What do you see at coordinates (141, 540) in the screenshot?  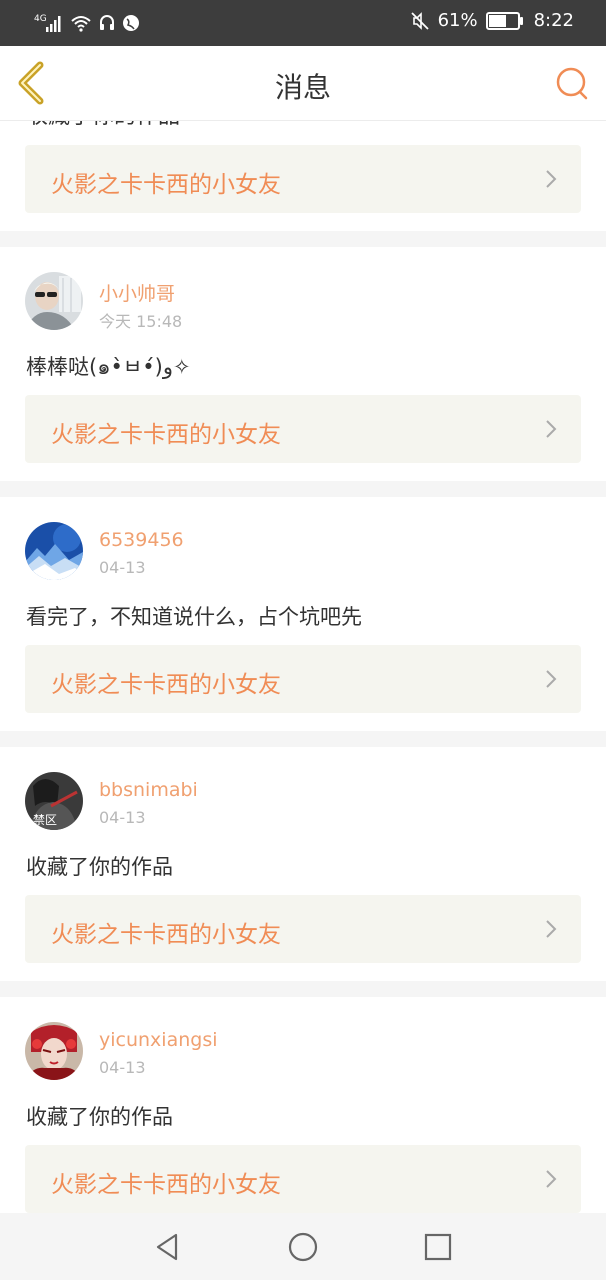 I see `username: 6539456` at bounding box center [141, 540].